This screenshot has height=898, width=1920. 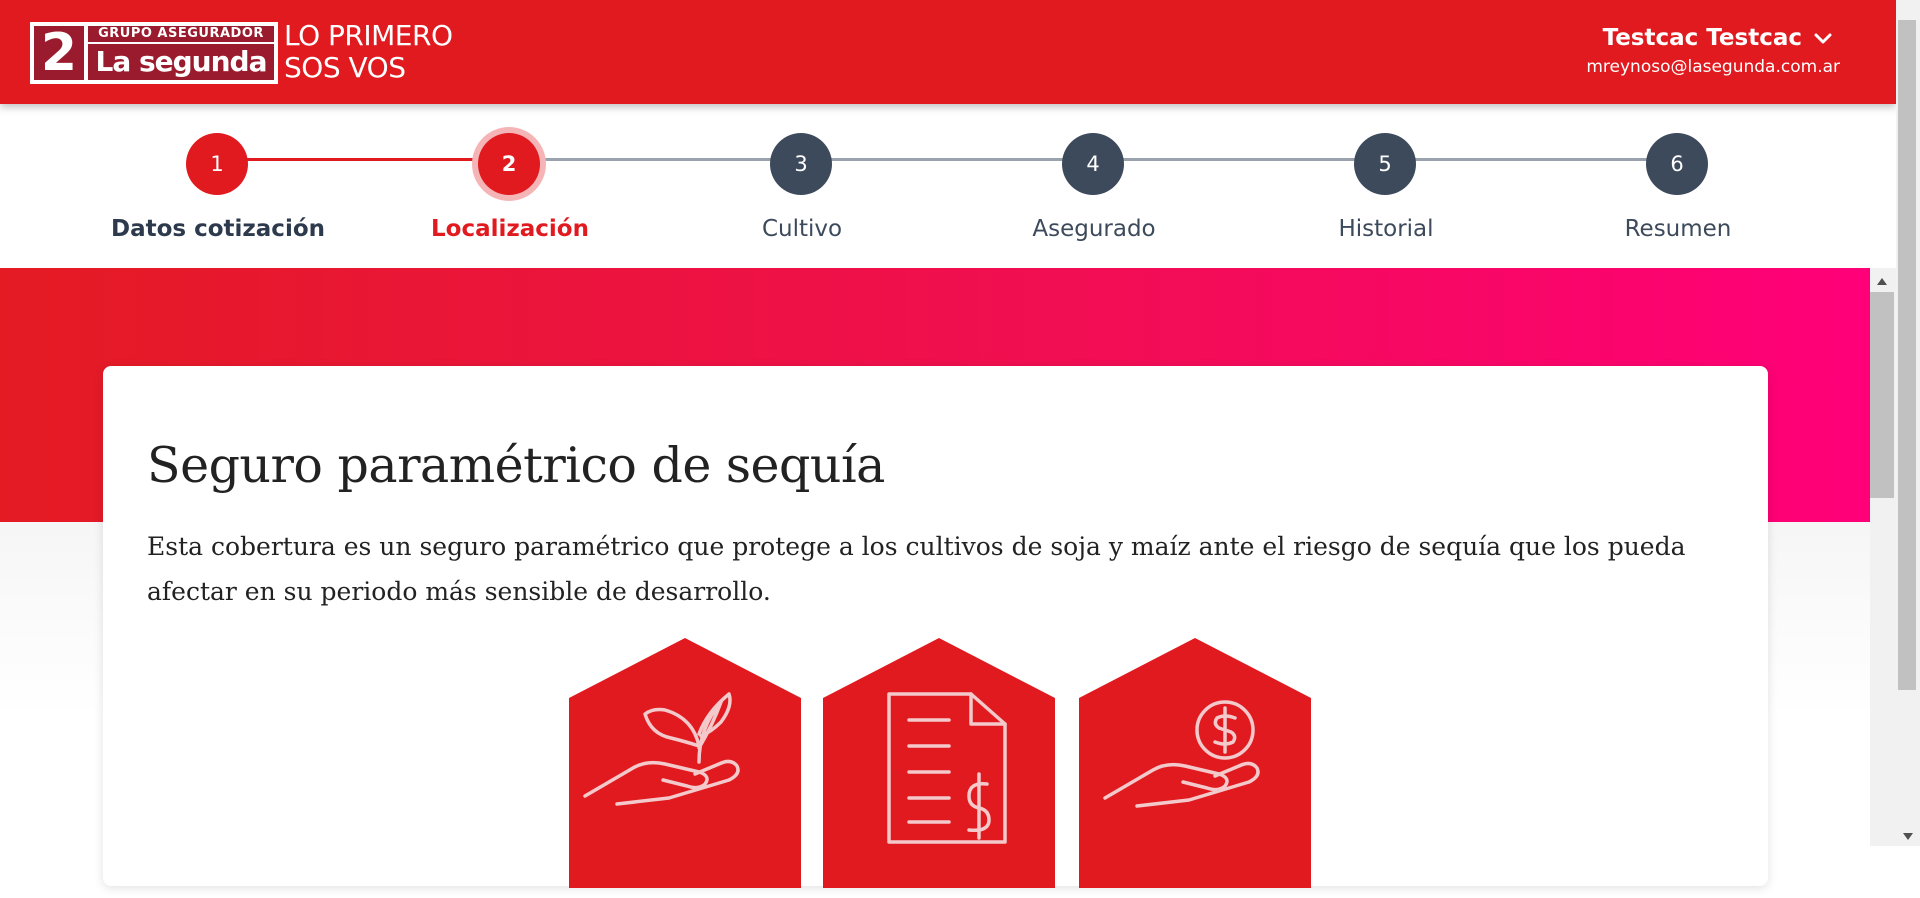 What do you see at coordinates (1702, 38) in the screenshot?
I see `user-menu-name: Testcac Testcac` at bounding box center [1702, 38].